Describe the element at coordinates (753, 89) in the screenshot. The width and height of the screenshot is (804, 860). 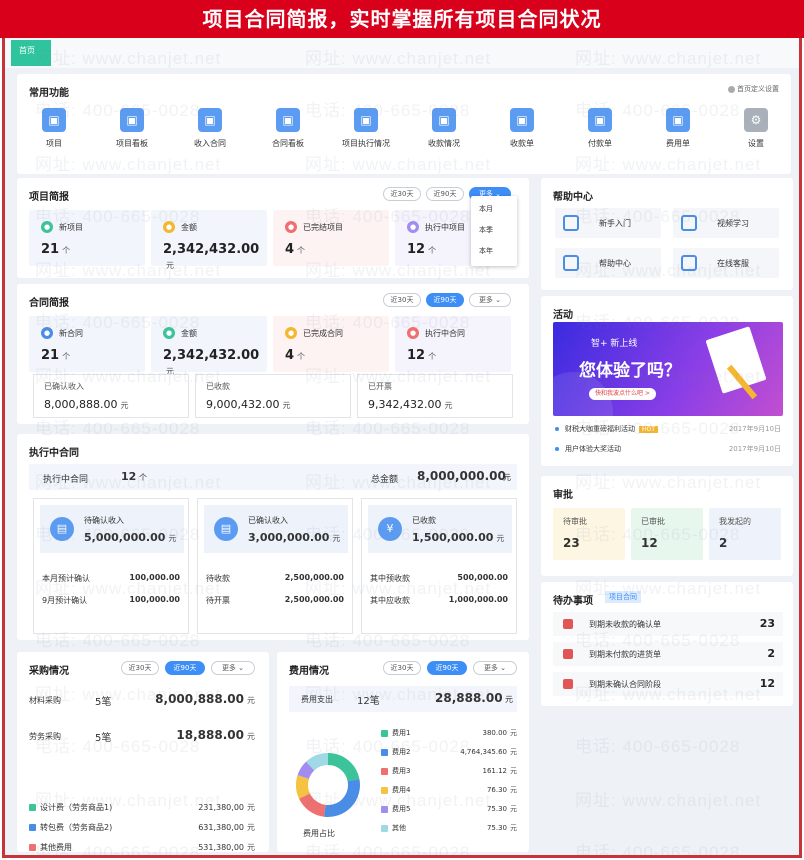
I see `custom-settings-link: 首页定义设置` at that location.